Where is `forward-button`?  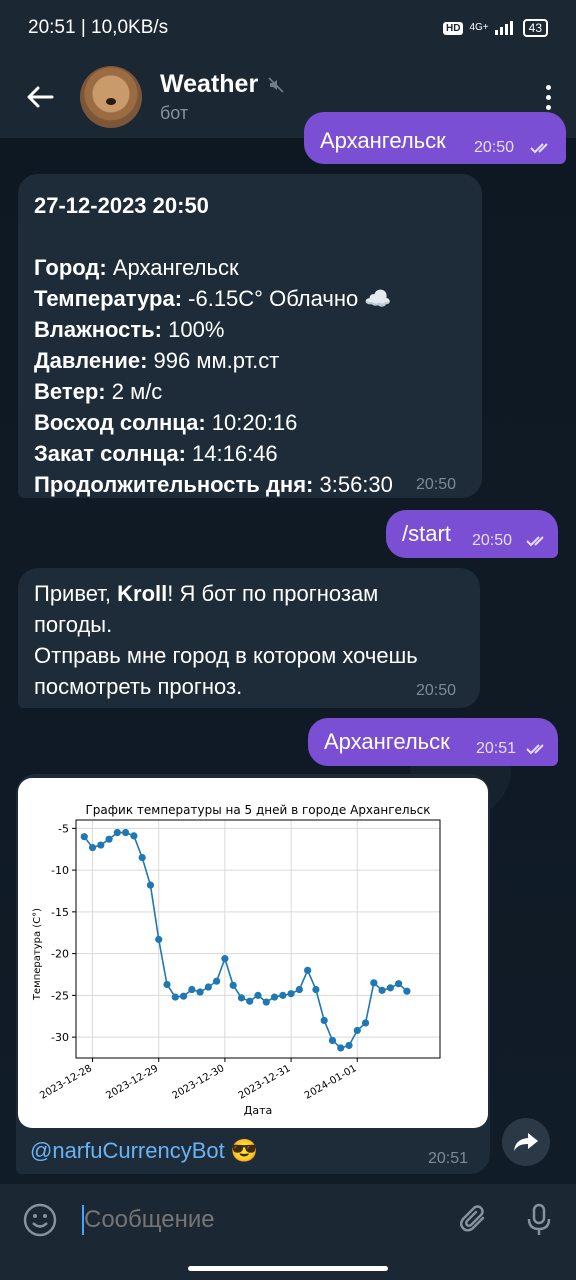 forward-button is located at coordinates (526, 1142).